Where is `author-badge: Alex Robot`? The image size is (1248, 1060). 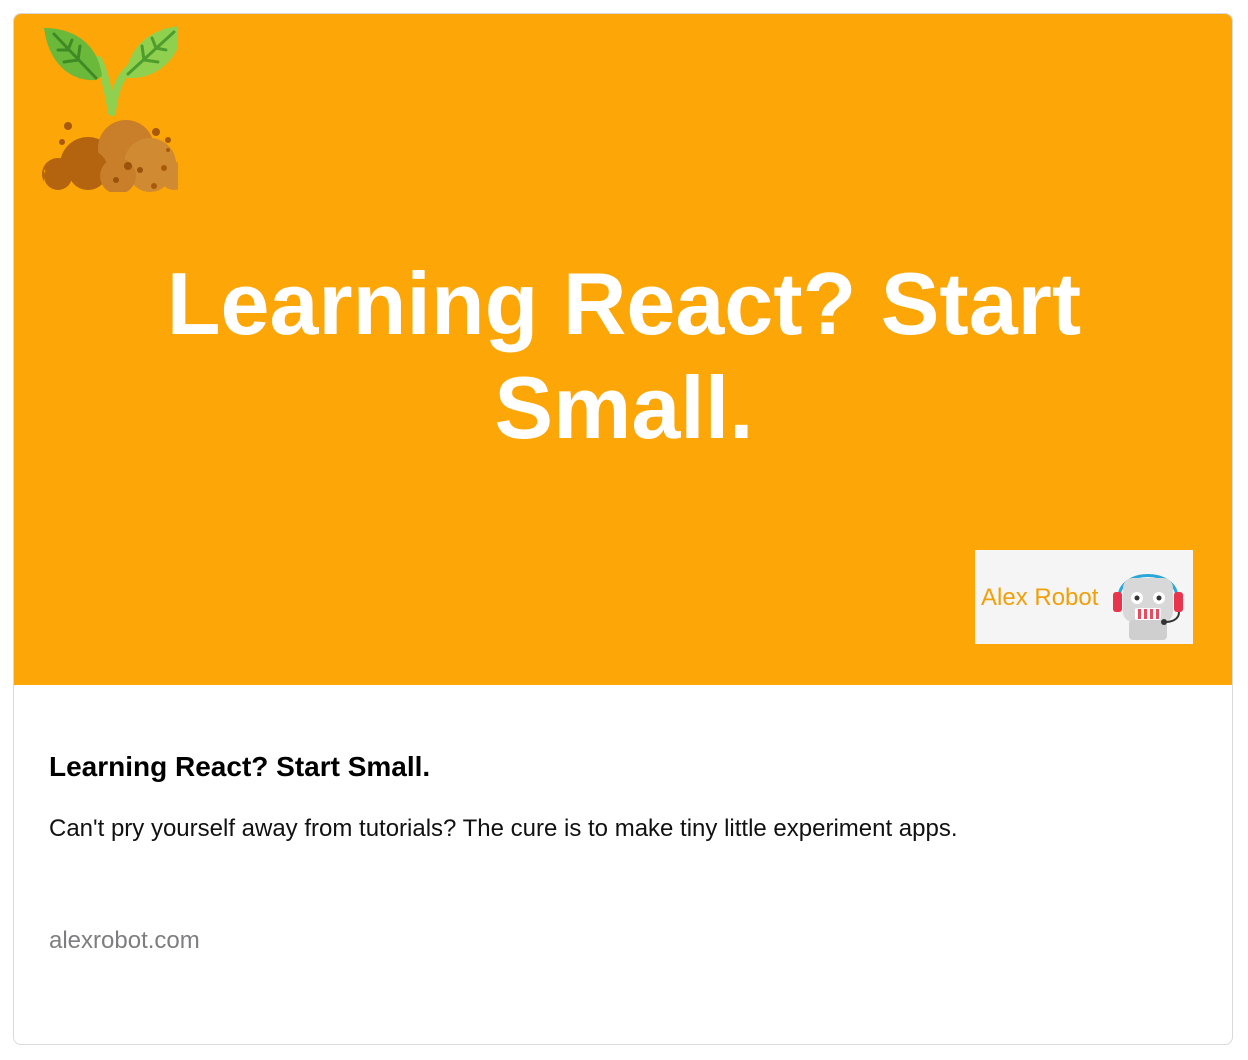
author-badge: Alex Robot is located at coordinates (1084, 597).